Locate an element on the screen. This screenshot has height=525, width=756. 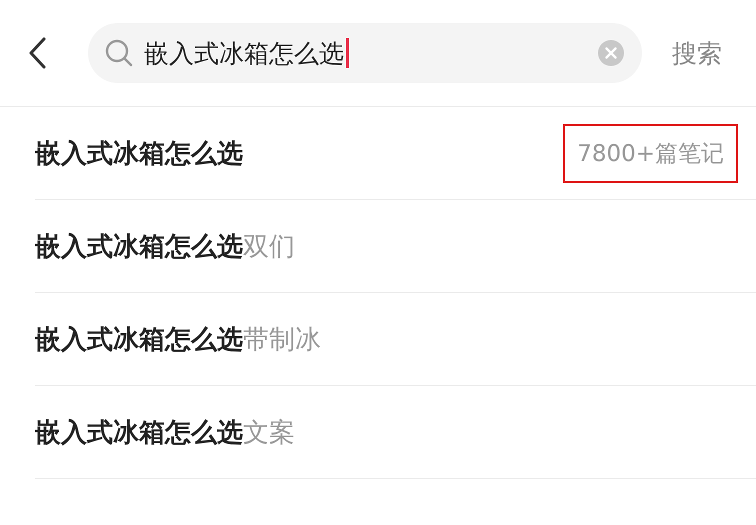
note-count: 7800+篇笔记 is located at coordinates (650, 153).